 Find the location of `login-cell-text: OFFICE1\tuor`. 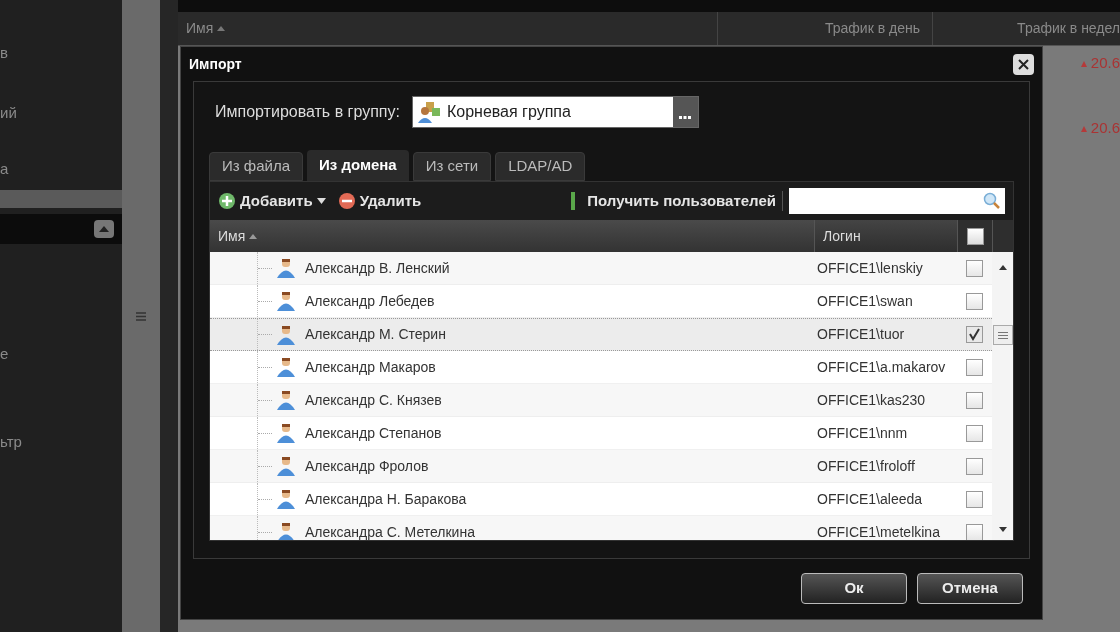

login-cell-text: OFFICE1\tuor is located at coordinates (861, 334).